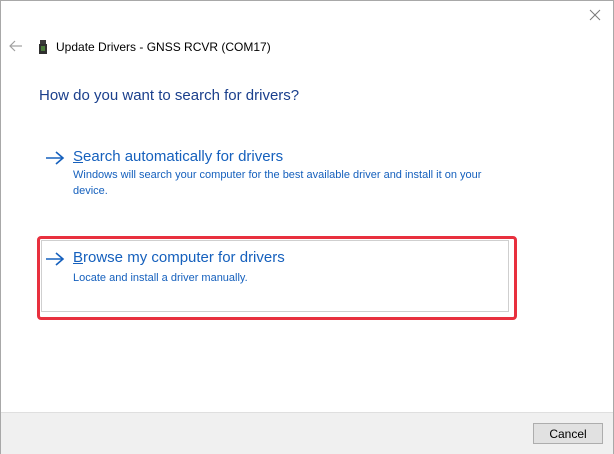 The image size is (614, 454). What do you see at coordinates (169, 95) in the screenshot?
I see `page-heading: How do you want to search for drivers?` at bounding box center [169, 95].